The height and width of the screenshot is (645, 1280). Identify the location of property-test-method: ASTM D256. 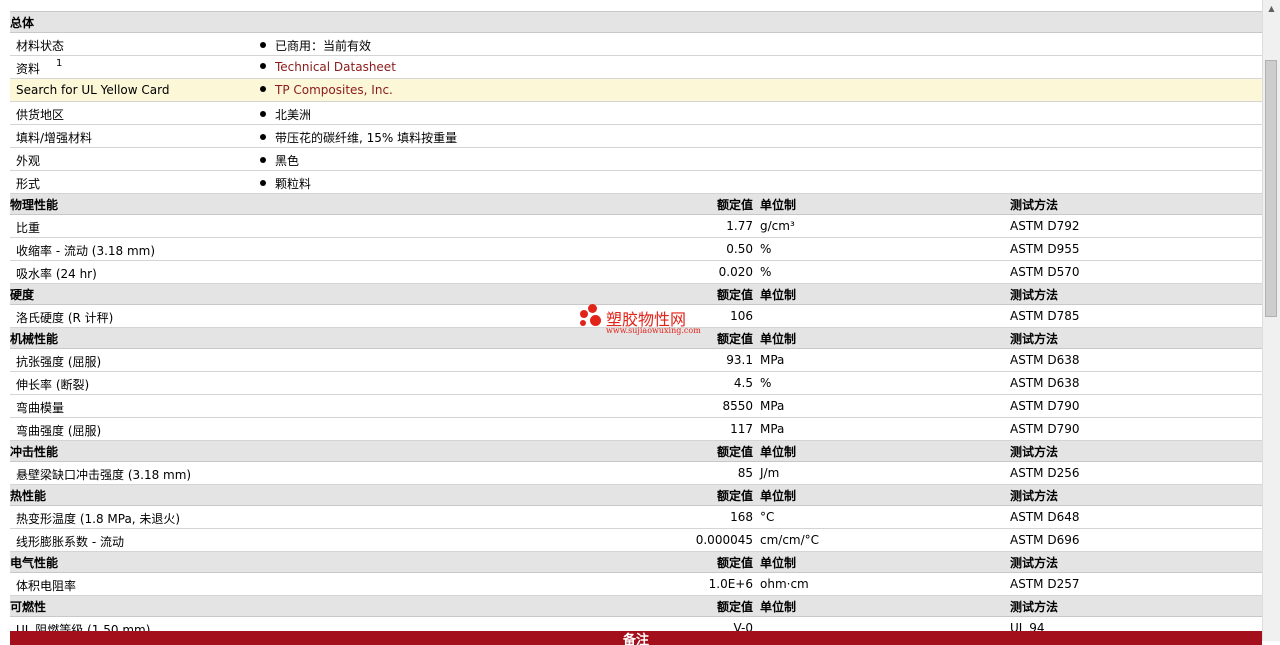
(1045, 473).